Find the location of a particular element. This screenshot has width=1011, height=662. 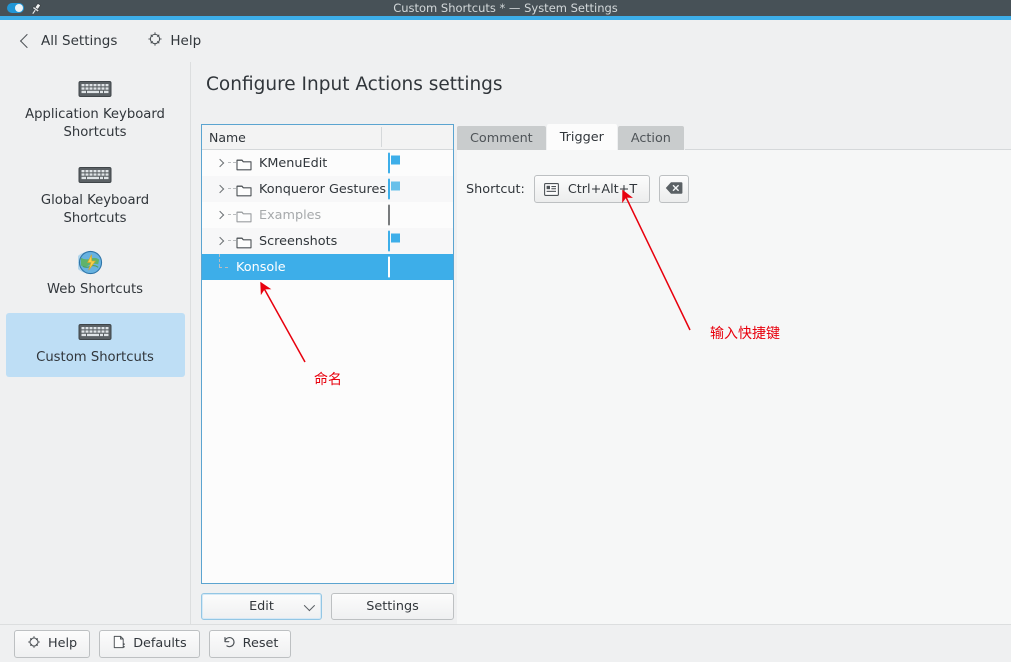

edit-dropdown-button: Edit is located at coordinates (261, 606).